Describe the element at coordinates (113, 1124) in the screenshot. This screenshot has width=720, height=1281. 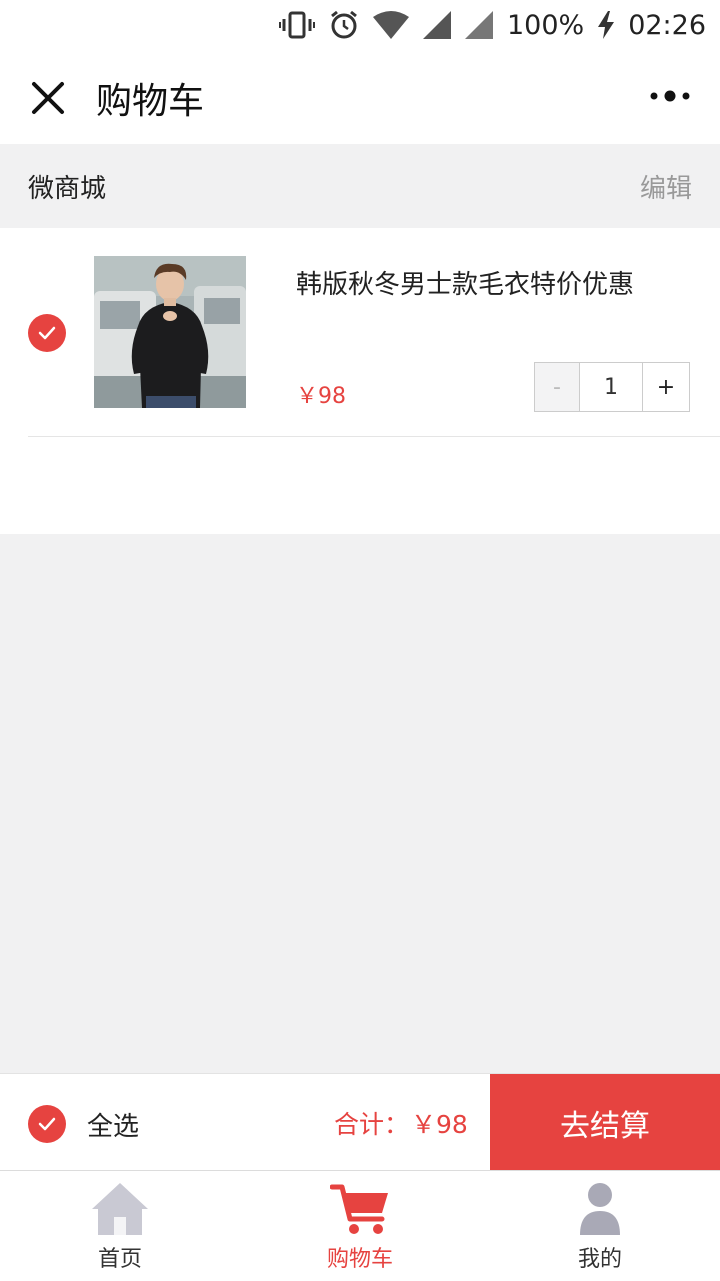
I see `select-all-label: 全选` at that location.